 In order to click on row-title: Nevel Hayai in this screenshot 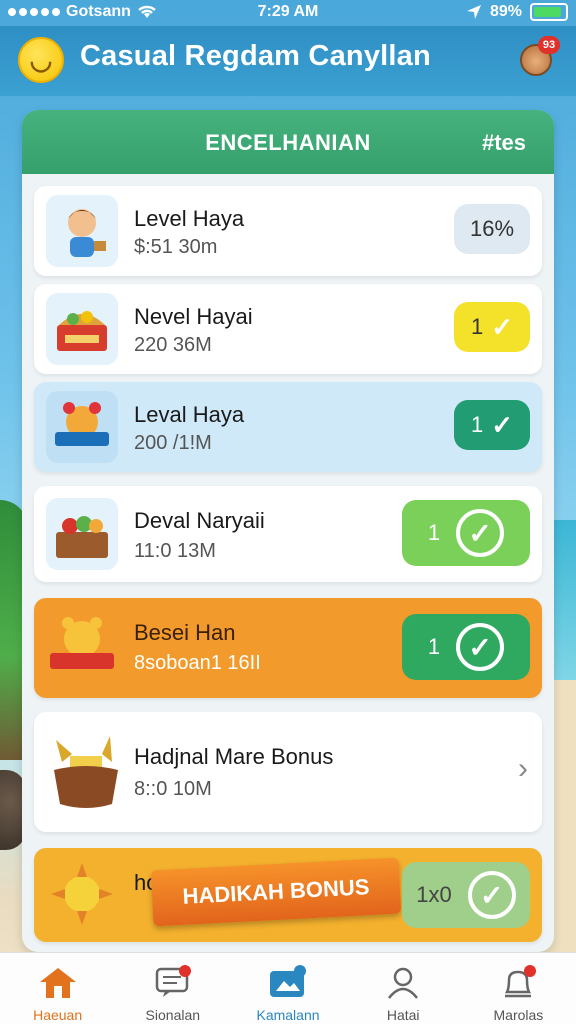, I will do `click(193, 316)`.